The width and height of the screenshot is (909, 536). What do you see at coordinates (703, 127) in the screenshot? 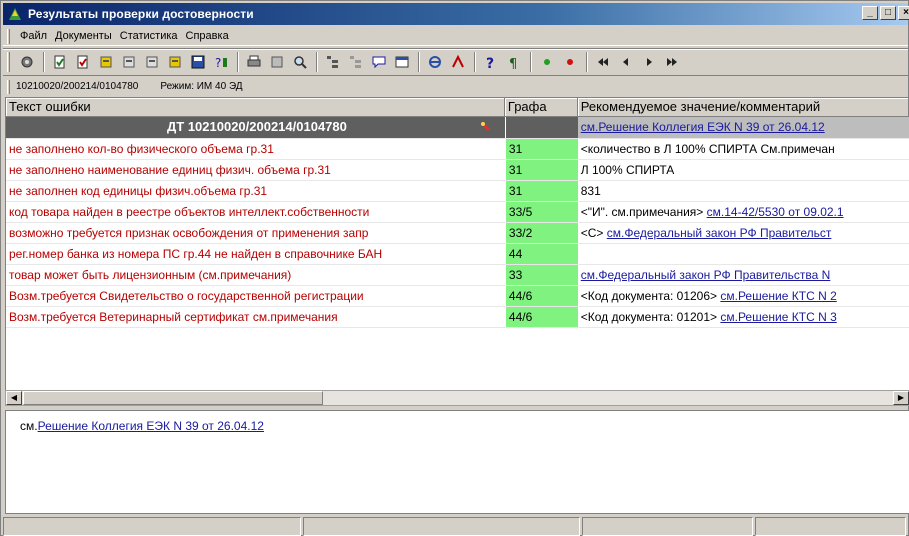
I see `group-comment-link: см.Решение Коллегия ЕЭК N 39 от 26.04.12` at bounding box center [703, 127].